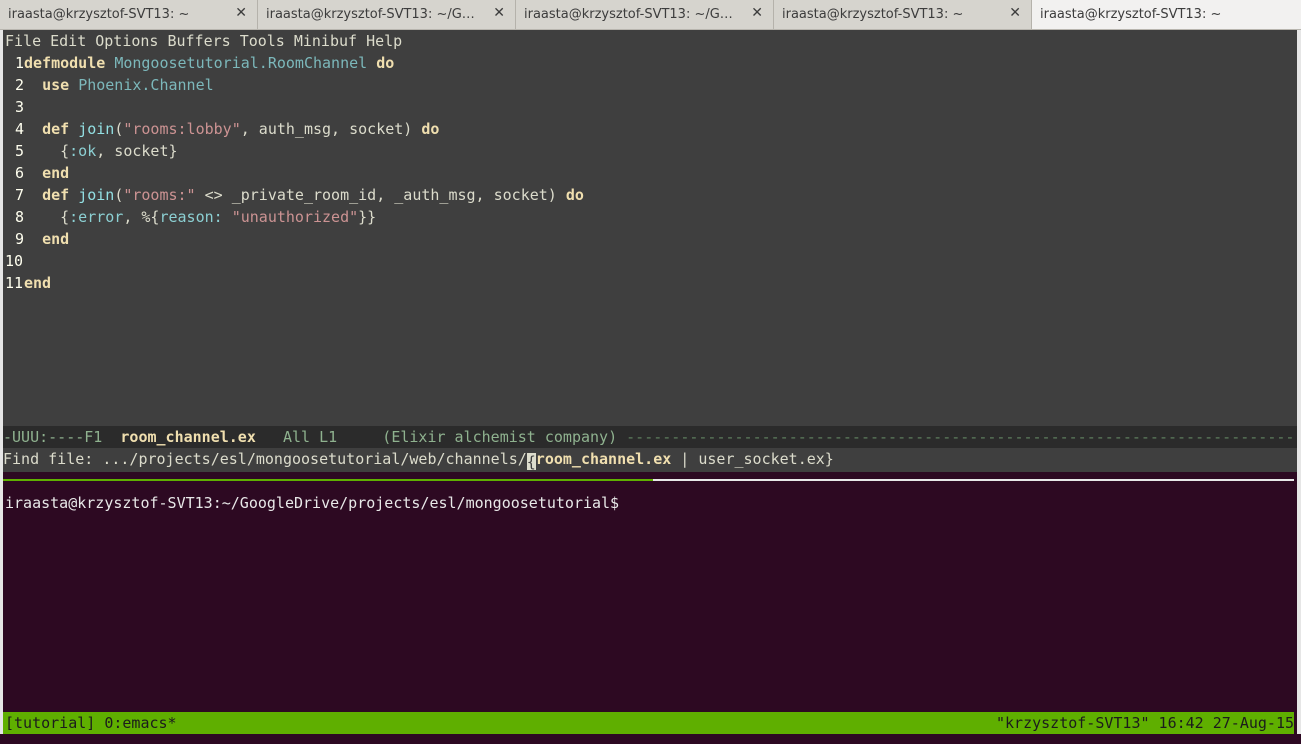 This screenshot has width=1301, height=744. What do you see at coordinates (328, 480) in the screenshot?
I see `active-pane-indicator` at bounding box center [328, 480].